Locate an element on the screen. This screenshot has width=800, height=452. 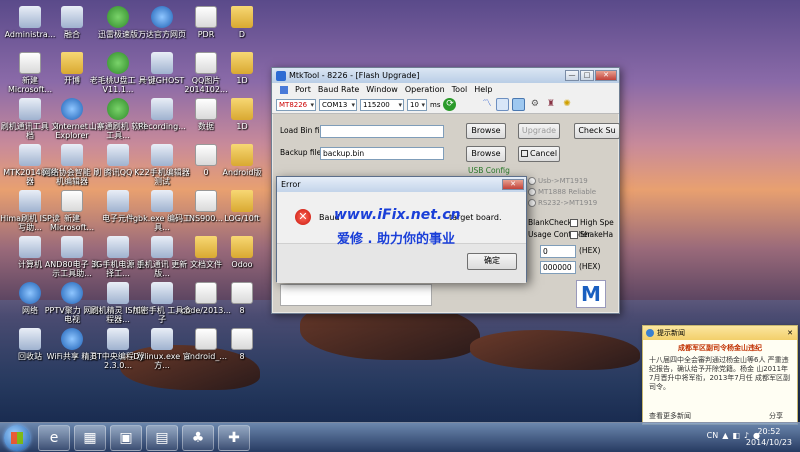
menu-help: Help is located at coordinates (483, 89).